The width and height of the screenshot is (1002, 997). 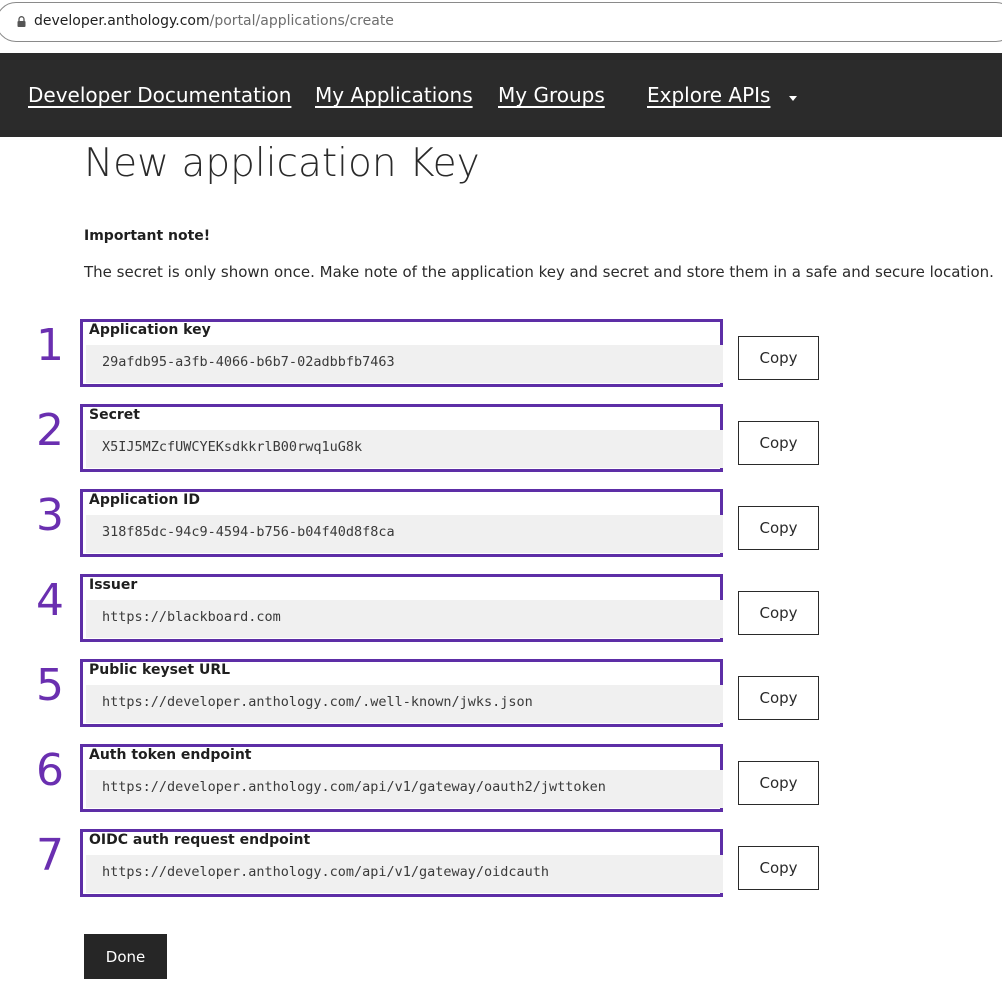 I want to click on nav-developer-documentation: Developer Documentation, so click(x=159, y=95).